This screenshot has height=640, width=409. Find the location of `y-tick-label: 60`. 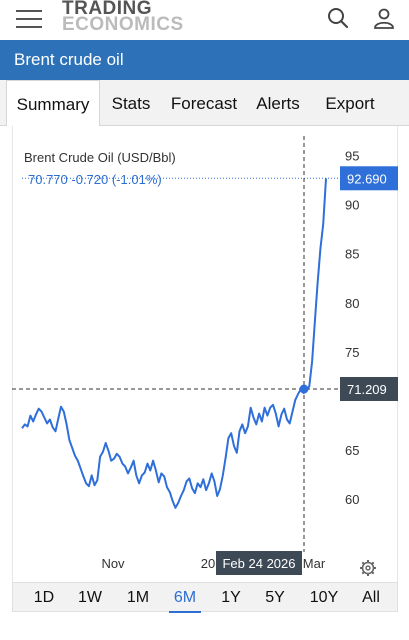

y-tick-label: 60 is located at coordinates (352, 499).